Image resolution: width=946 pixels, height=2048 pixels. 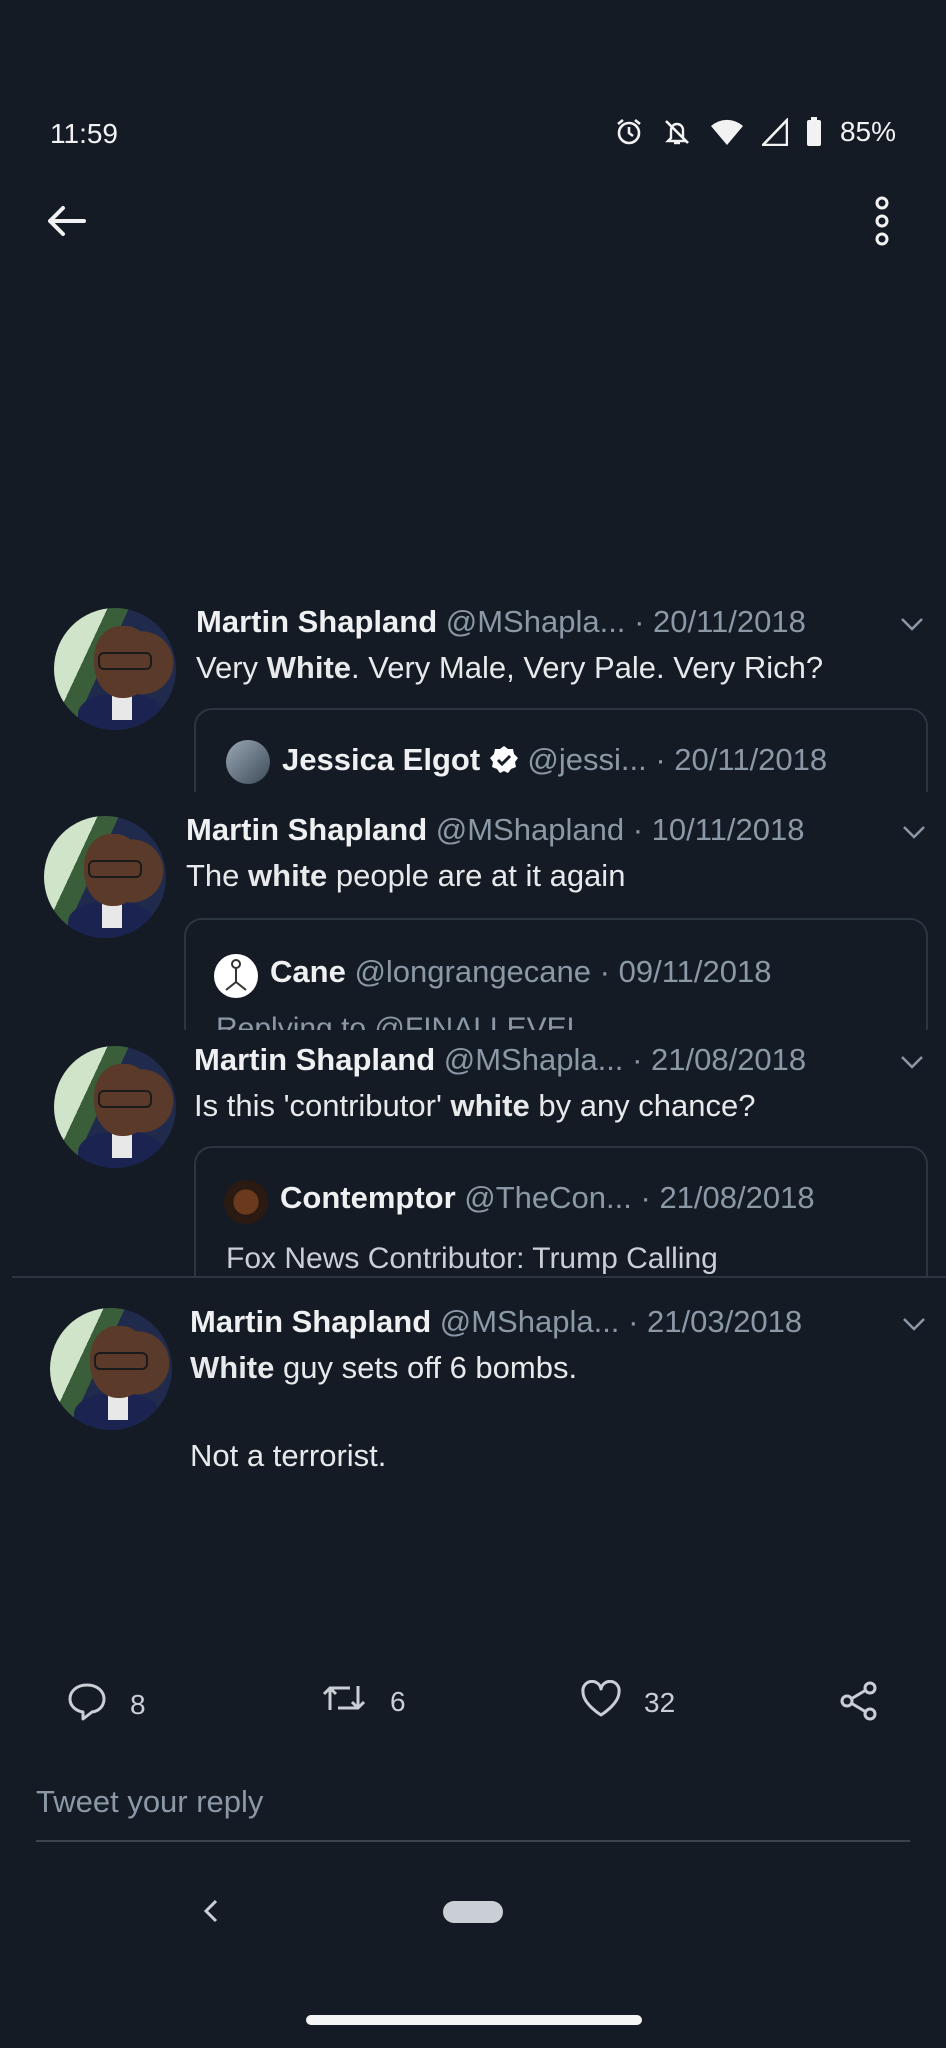 What do you see at coordinates (751, 759) in the screenshot?
I see `quote-date: 20/11/2018` at bounding box center [751, 759].